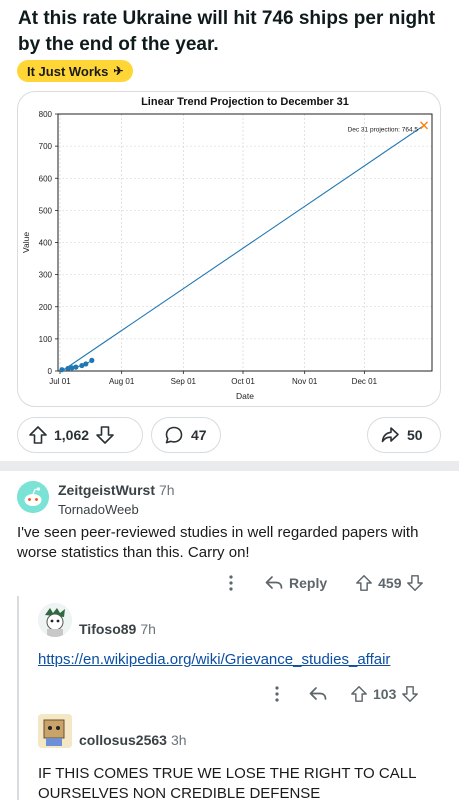  Describe the element at coordinates (50, 371) in the screenshot. I see `y-tick-label: 0` at that location.